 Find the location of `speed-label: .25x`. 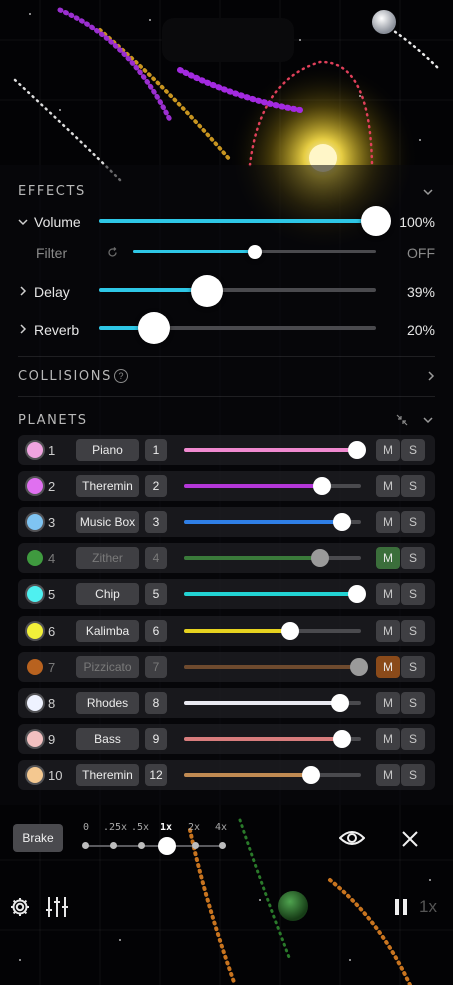

speed-label: .25x is located at coordinates (115, 827).